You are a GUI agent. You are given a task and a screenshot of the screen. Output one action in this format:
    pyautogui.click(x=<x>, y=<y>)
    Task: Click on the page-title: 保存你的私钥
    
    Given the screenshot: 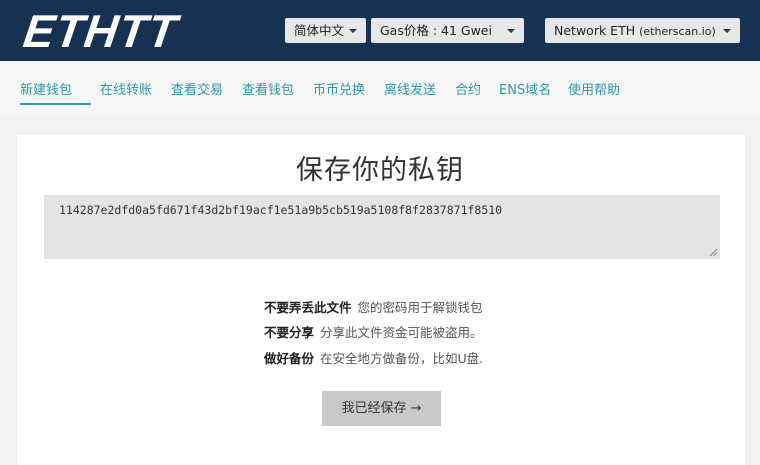 What is the action you would take?
    pyautogui.click(x=380, y=170)
    